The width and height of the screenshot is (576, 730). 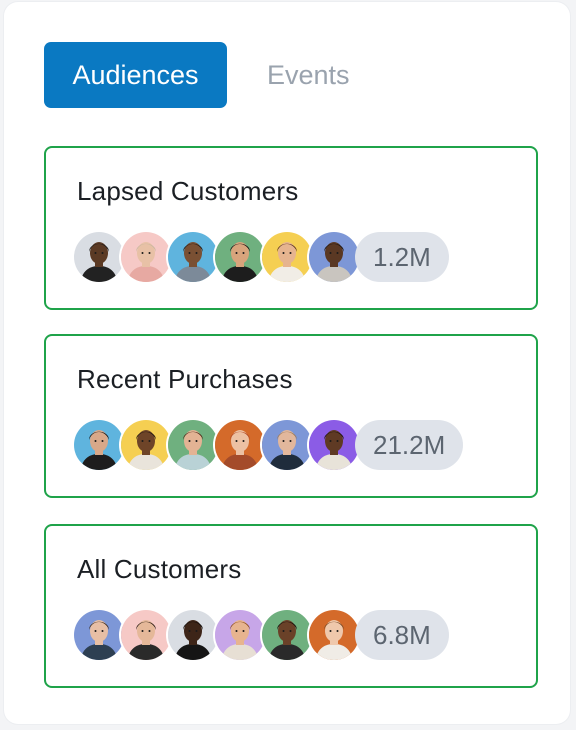 What do you see at coordinates (185, 379) in the screenshot?
I see `audience-name: Recent Purchases` at bounding box center [185, 379].